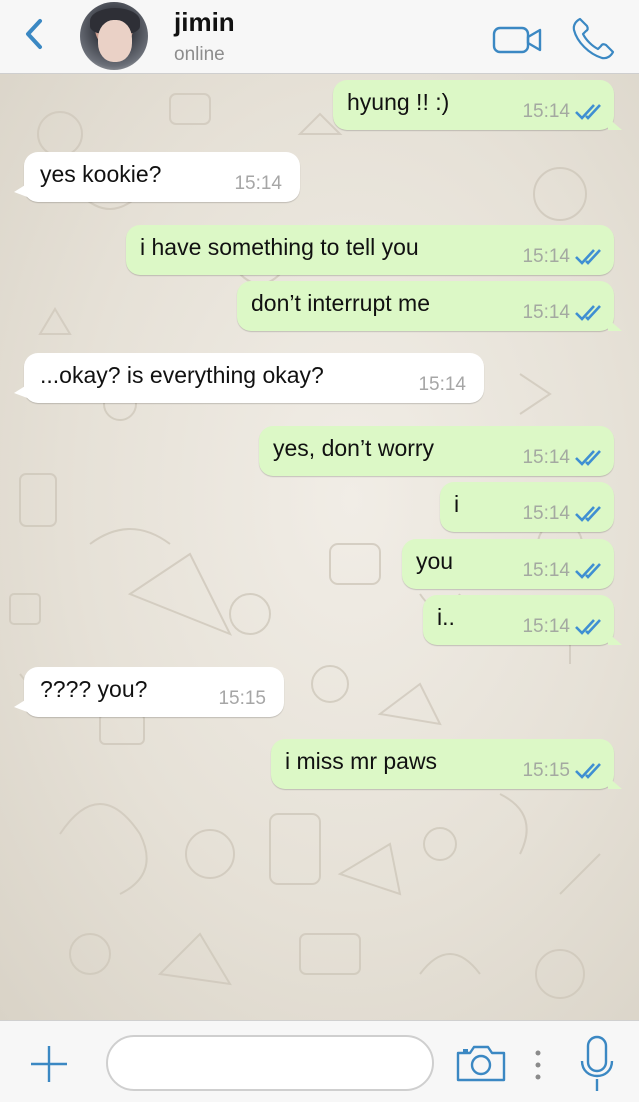 This screenshot has height=1102, width=639. Describe the element at coordinates (114, 36) in the screenshot. I see `avatar` at that location.